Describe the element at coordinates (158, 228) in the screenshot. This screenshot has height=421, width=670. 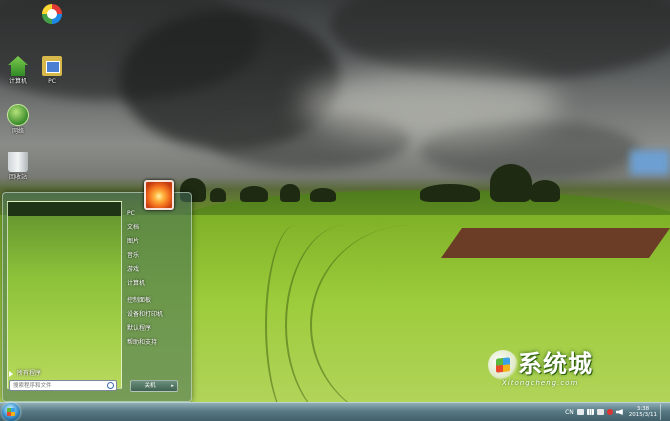
I see `start-item-documents: 文档` at that location.